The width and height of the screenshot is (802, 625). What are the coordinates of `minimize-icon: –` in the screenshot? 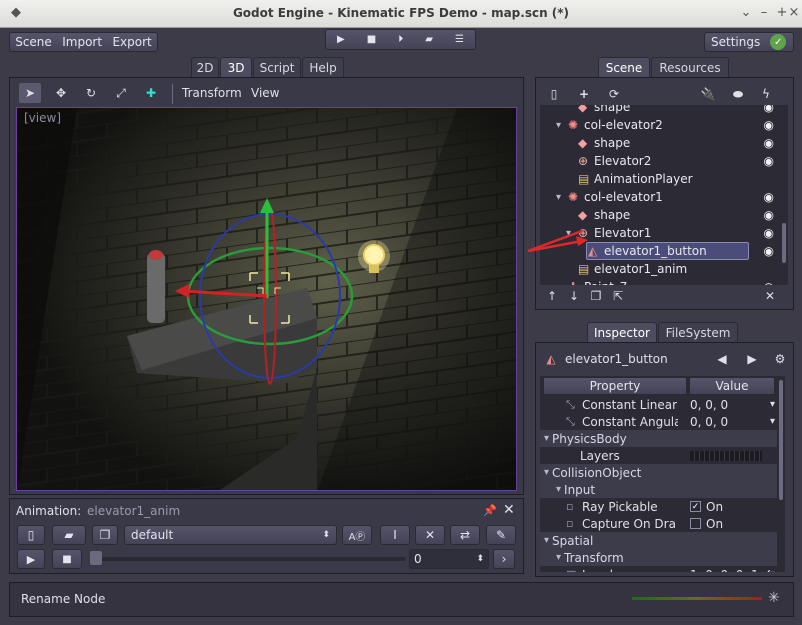 It's located at (764, 12).